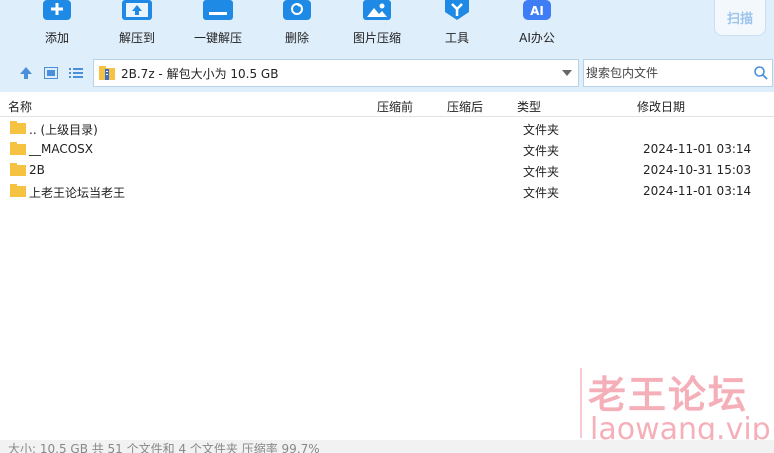 The height and width of the screenshot is (453, 774). I want to click on tools-label: 工具, so click(456, 38).